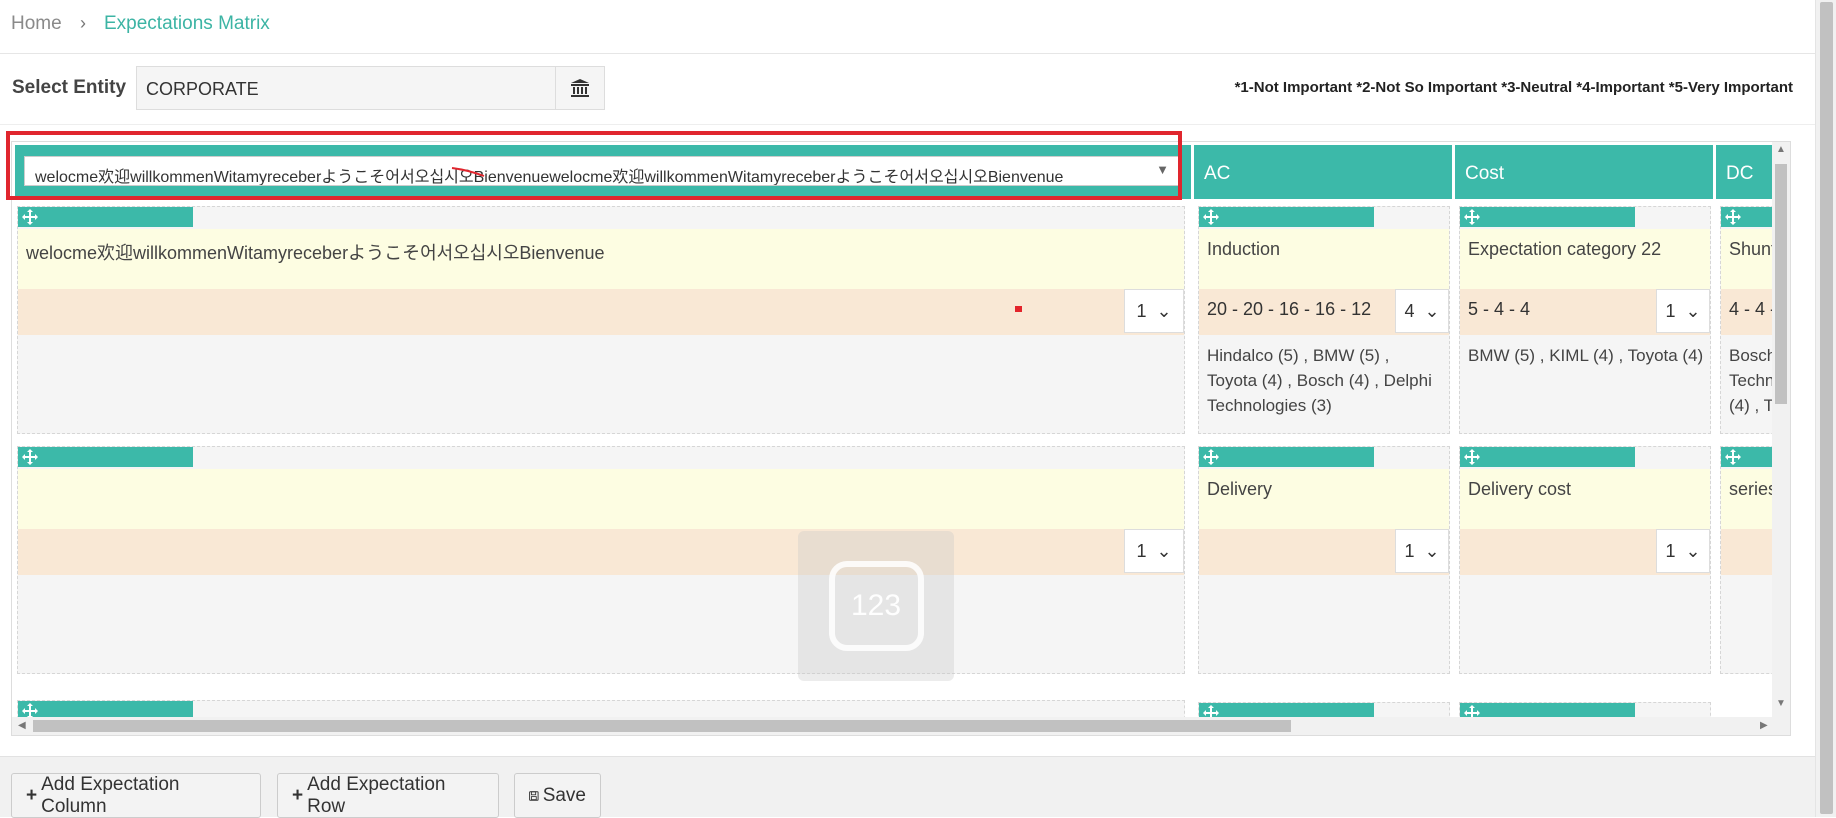 Image resolution: width=1836 pixels, height=818 pixels. Describe the element at coordinates (564, 795) in the screenshot. I see `save-label: Save` at that location.